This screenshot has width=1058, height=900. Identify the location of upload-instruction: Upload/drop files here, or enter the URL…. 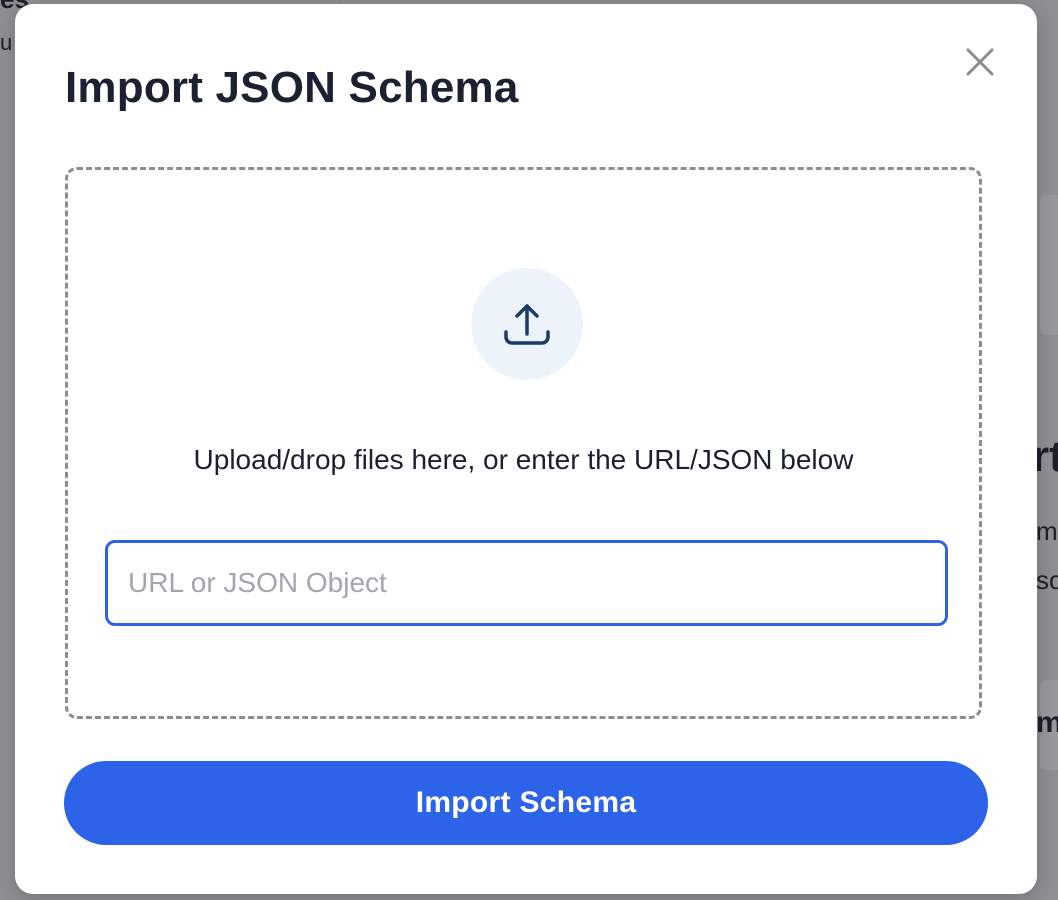
(523, 459).